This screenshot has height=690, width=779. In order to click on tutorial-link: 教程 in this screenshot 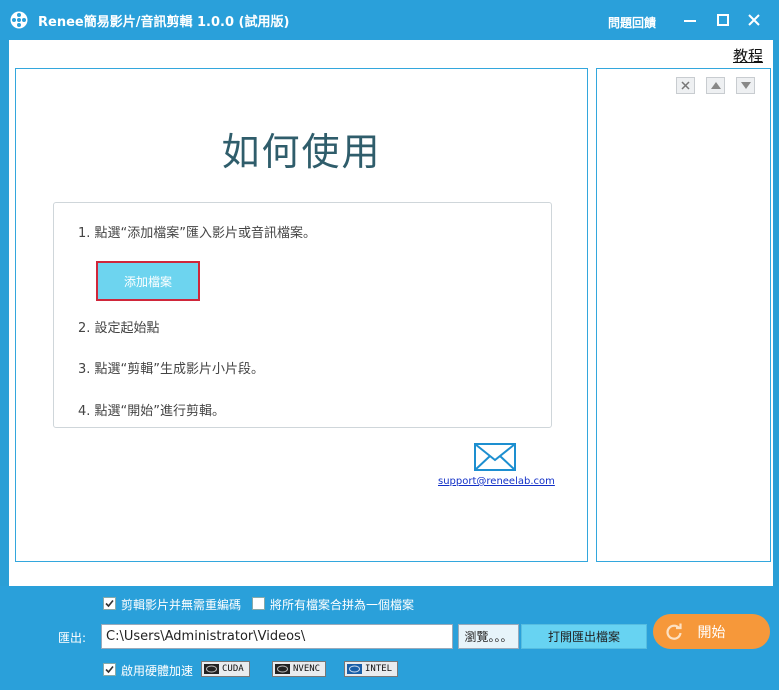, I will do `click(748, 55)`.